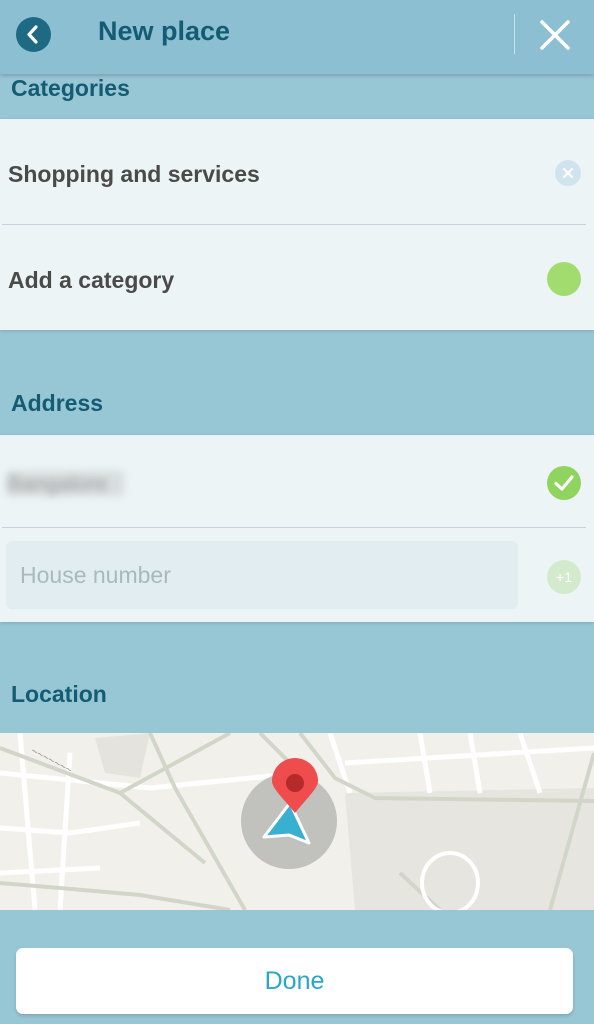 The height and width of the screenshot is (1024, 594). Describe the element at coordinates (297, 37) in the screenshot. I see `top-bar: New place` at that location.